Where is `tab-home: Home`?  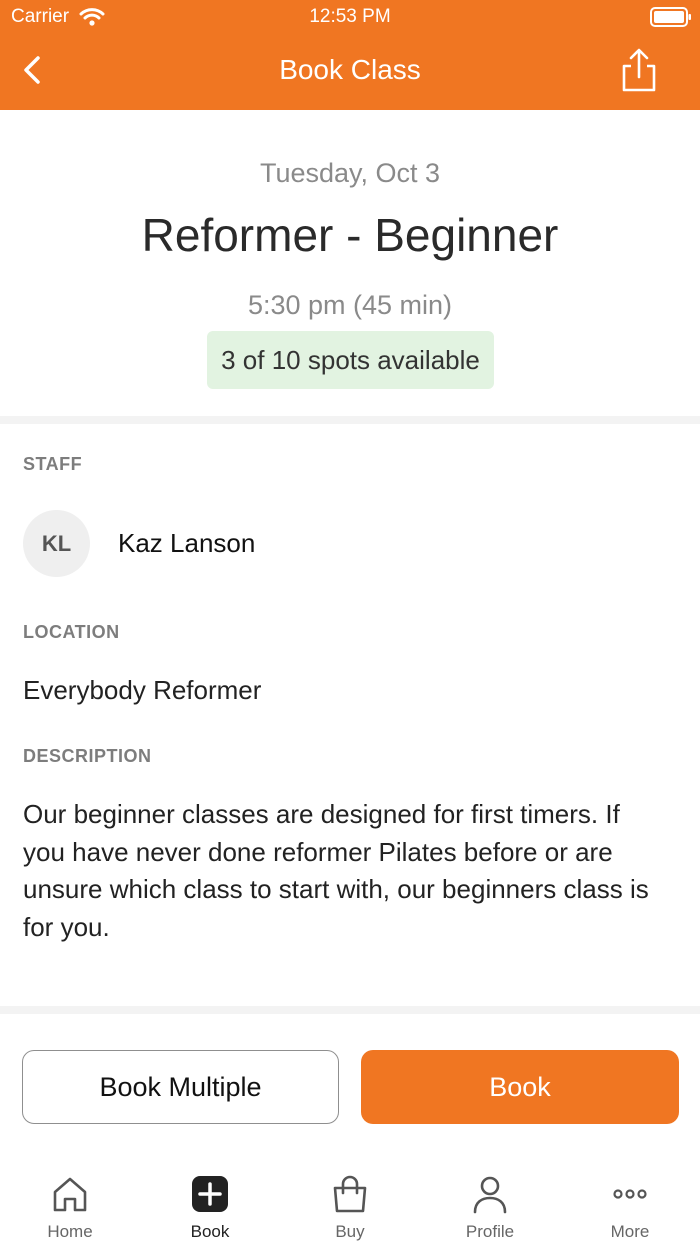
tab-home: Home is located at coordinates (70, 1197).